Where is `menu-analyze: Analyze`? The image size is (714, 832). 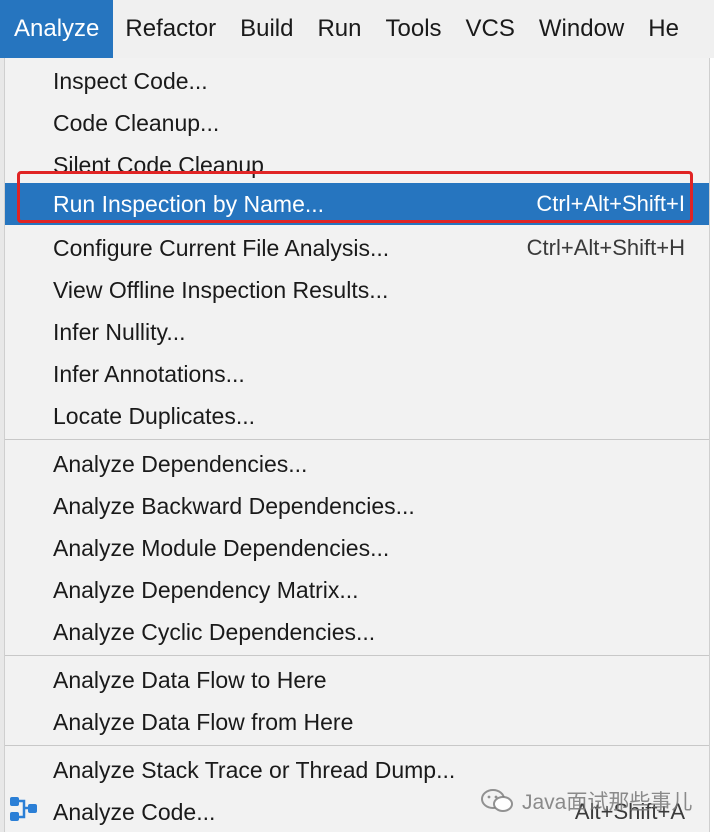
menu-analyze: Analyze is located at coordinates (57, 29).